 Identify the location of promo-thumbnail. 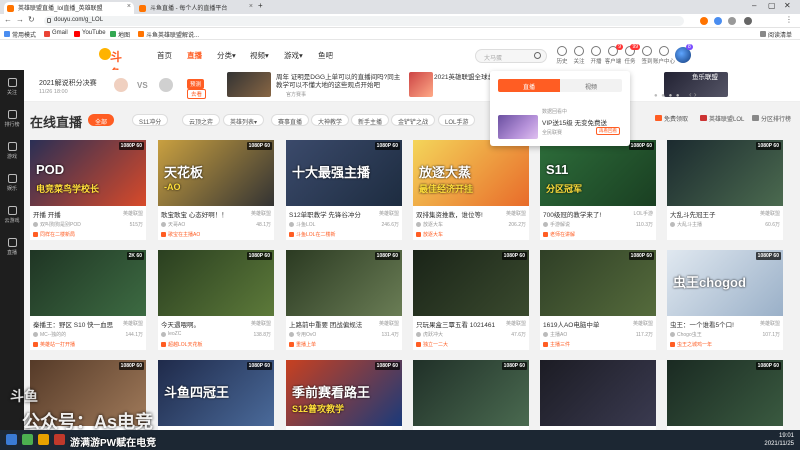
(249, 84).